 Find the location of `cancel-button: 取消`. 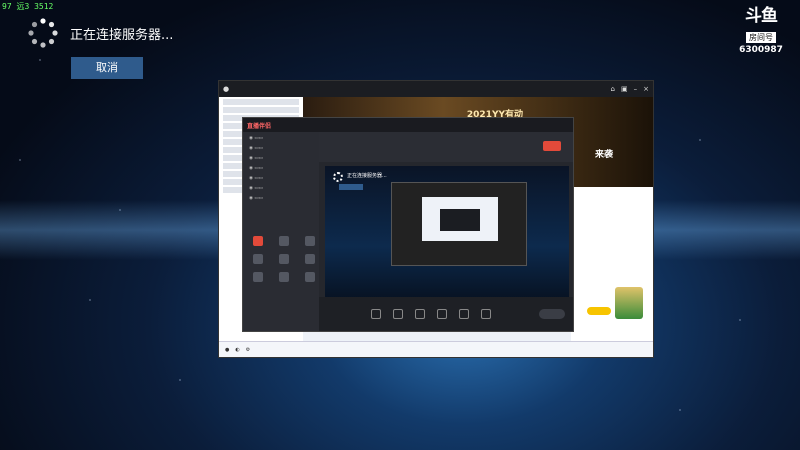

cancel-button: 取消 is located at coordinates (107, 68).